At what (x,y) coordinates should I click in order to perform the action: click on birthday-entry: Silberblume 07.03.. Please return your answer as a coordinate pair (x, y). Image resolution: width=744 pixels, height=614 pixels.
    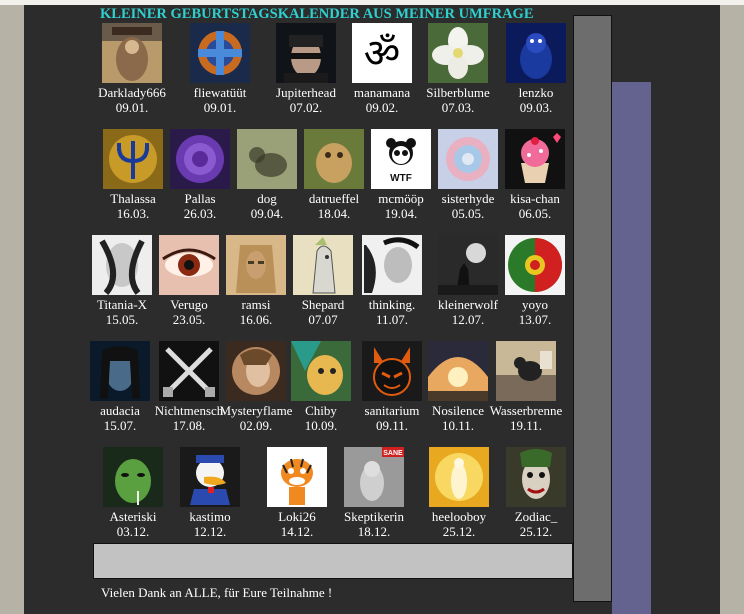
    Looking at the image, I should click on (458, 69).